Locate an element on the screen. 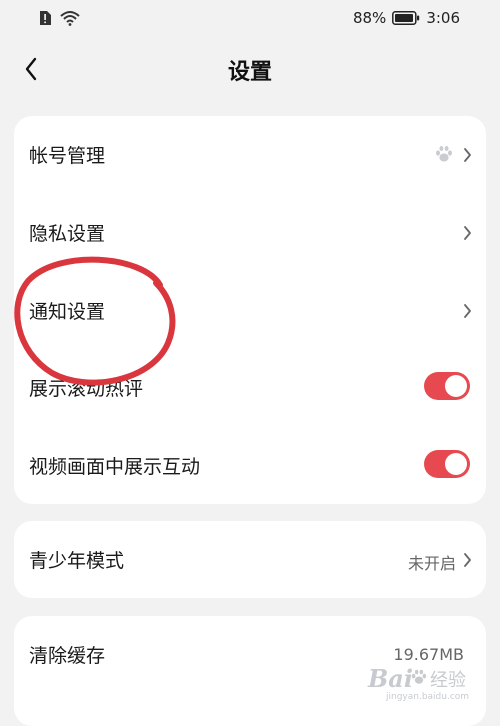  video-interaction-toggle is located at coordinates (447, 464).